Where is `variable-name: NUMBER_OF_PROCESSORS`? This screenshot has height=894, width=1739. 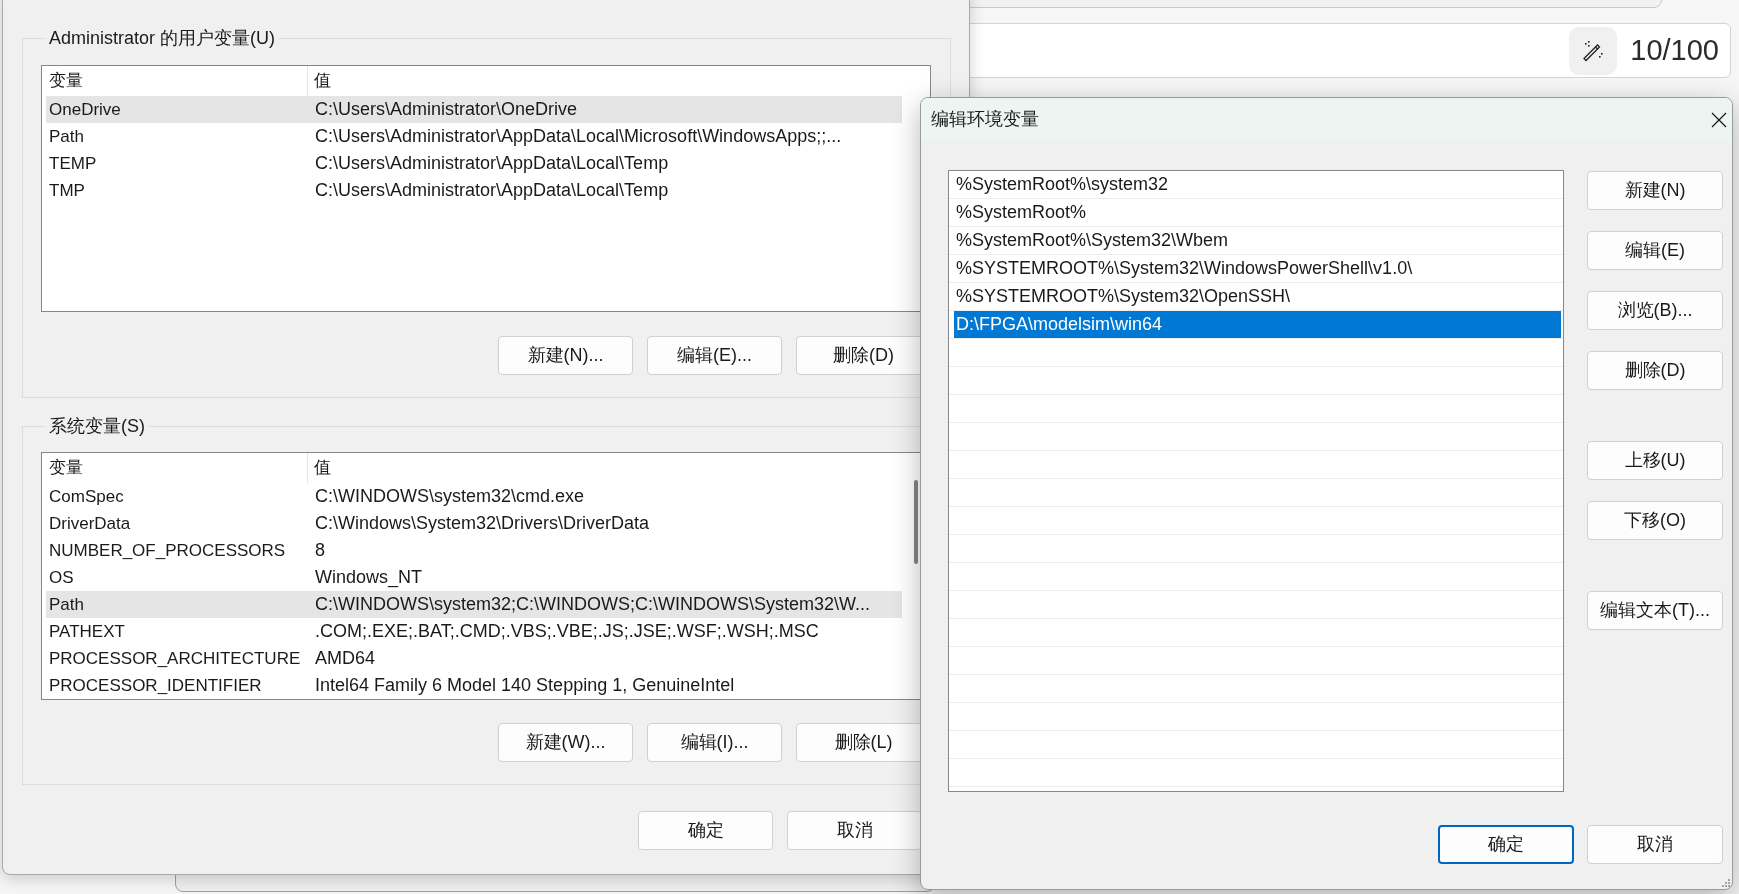
variable-name: NUMBER_OF_PROCESSORS is located at coordinates (167, 550).